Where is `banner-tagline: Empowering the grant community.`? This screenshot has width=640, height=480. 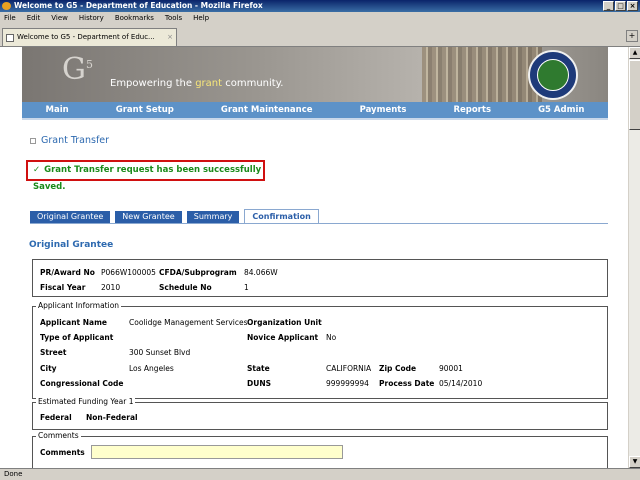
banner-tagline: Empowering the grant community. is located at coordinates (196, 83).